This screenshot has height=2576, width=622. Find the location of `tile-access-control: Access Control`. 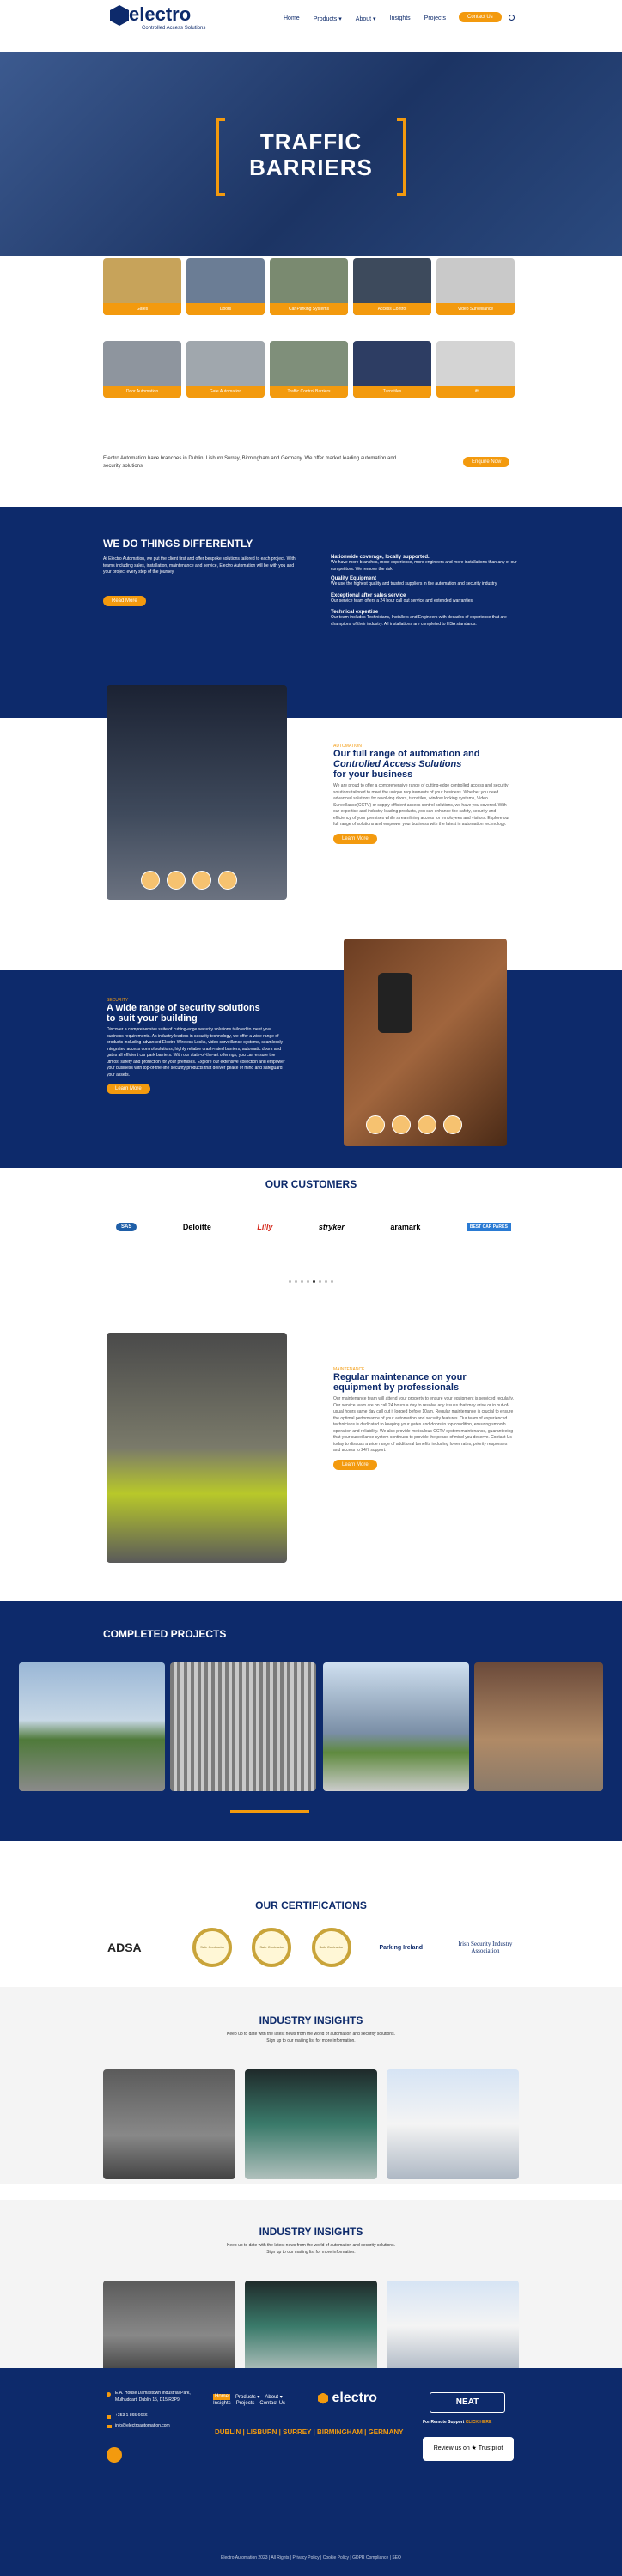

tile-access-control: Access Control is located at coordinates (392, 286).